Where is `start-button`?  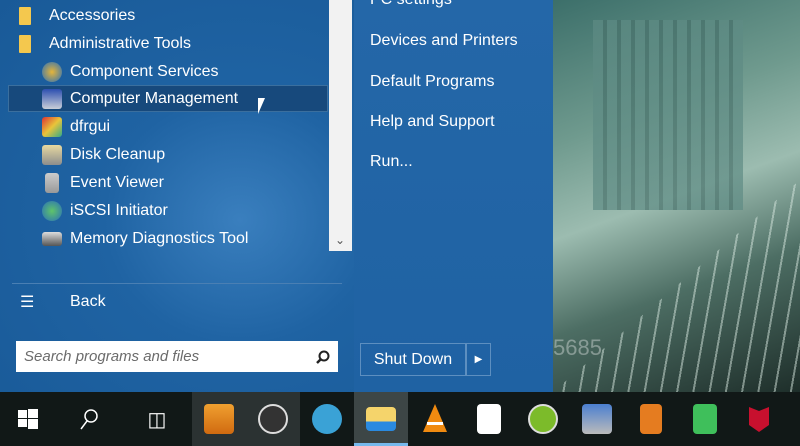
start-button is located at coordinates (28, 419).